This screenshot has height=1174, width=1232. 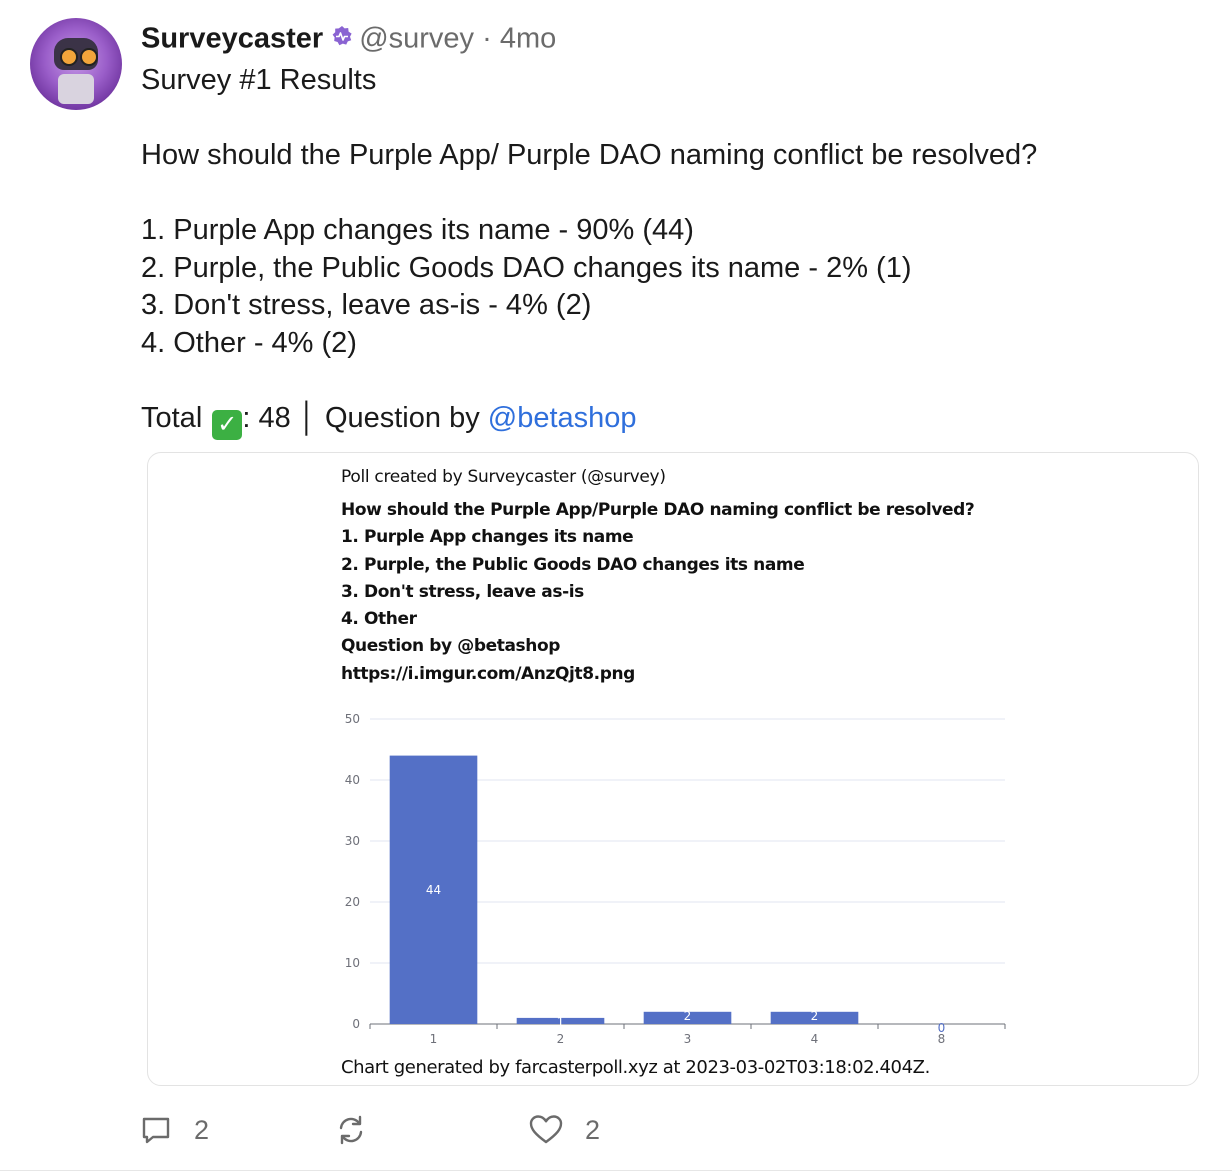 I want to click on y-tick-label: 0, so click(x=356, y=1024).